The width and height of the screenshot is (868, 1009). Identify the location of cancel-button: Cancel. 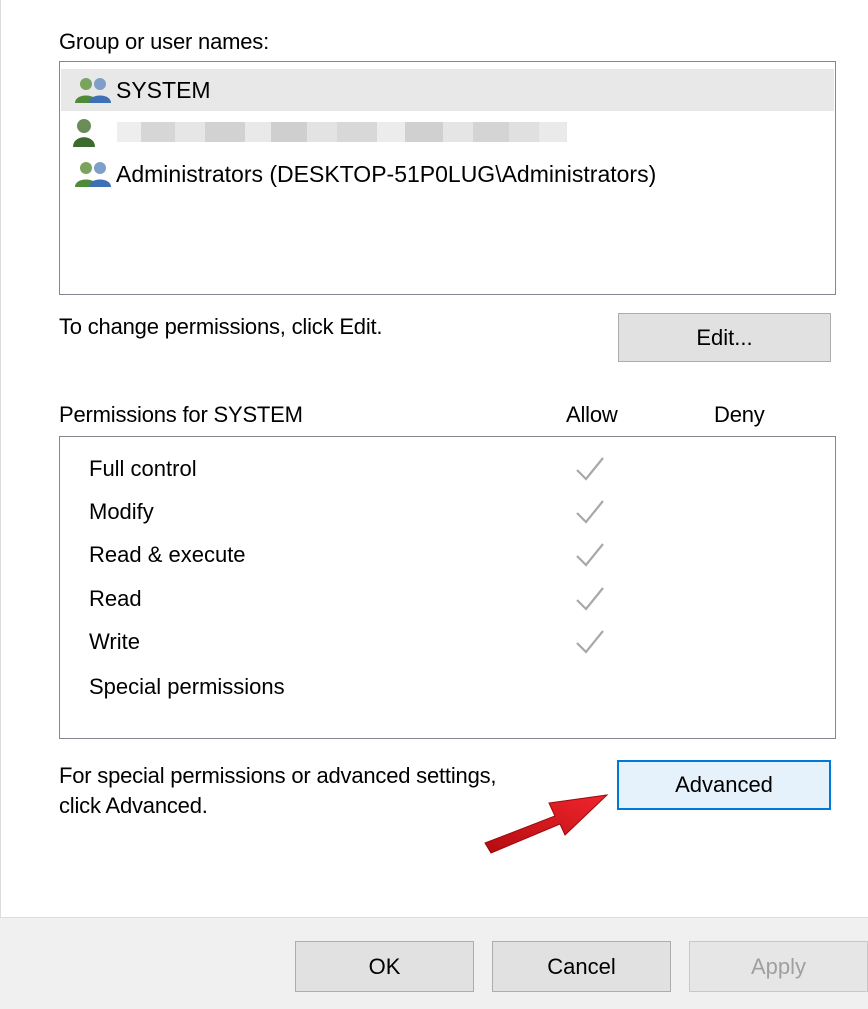
(581, 966).